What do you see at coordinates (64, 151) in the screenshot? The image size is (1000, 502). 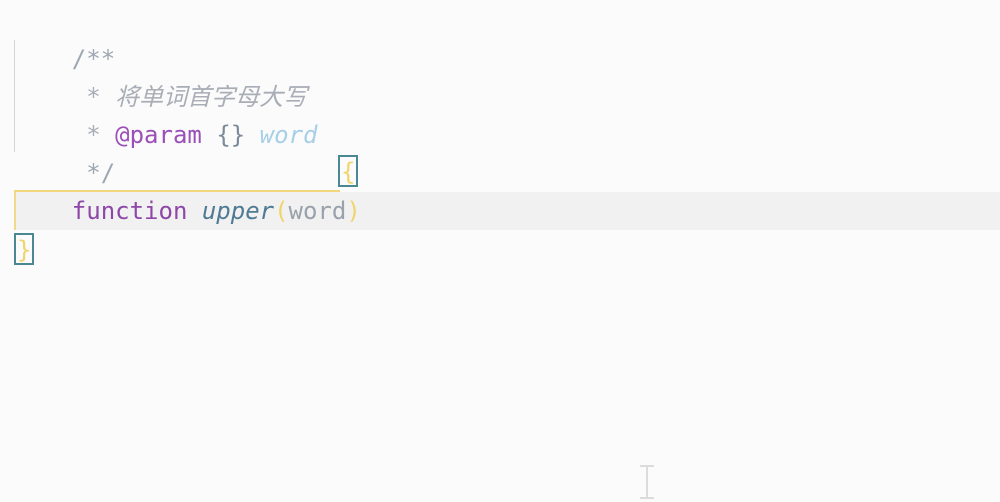 I see `code-line-4: */` at bounding box center [64, 151].